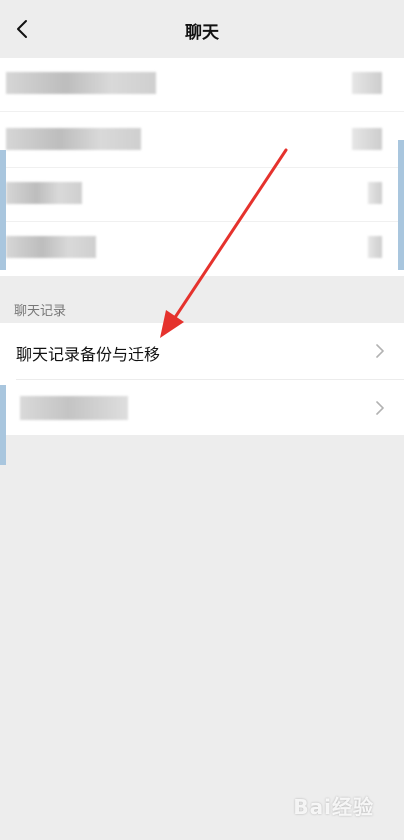 This screenshot has height=840, width=404. I want to click on top-nav-bar: 聊天, so click(202, 29).